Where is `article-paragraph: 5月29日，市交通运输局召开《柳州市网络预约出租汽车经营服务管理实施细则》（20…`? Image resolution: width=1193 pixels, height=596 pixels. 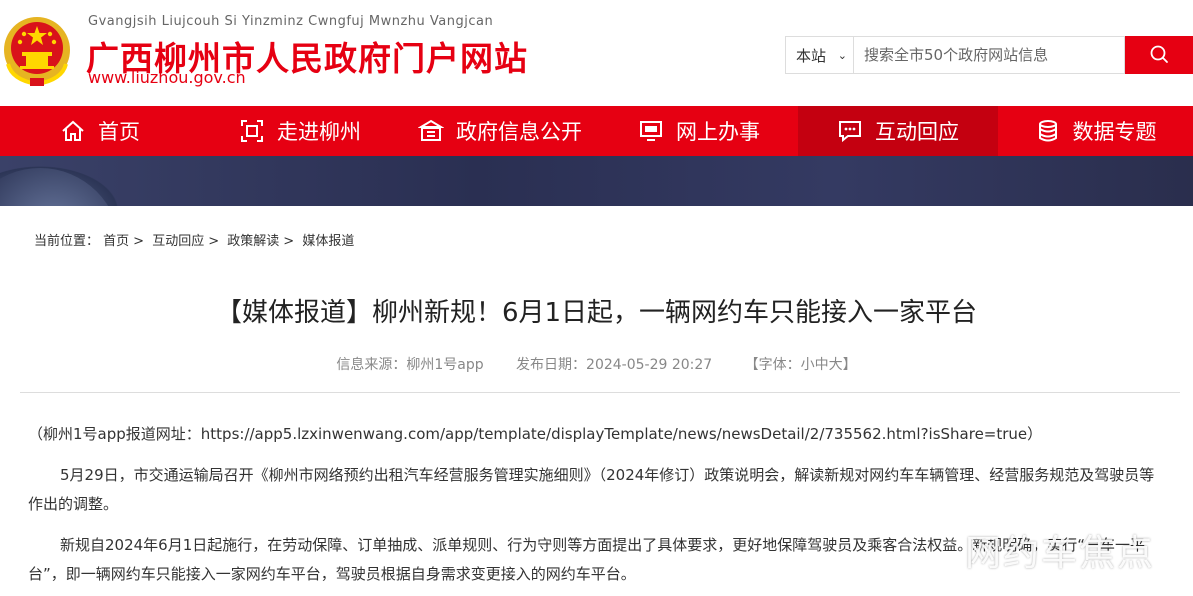 article-paragraph: 5月29日，市交通运输局召开《柳州市网络预约出租汽车经营服务管理实施细则》（20… is located at coordinates (591, 489).